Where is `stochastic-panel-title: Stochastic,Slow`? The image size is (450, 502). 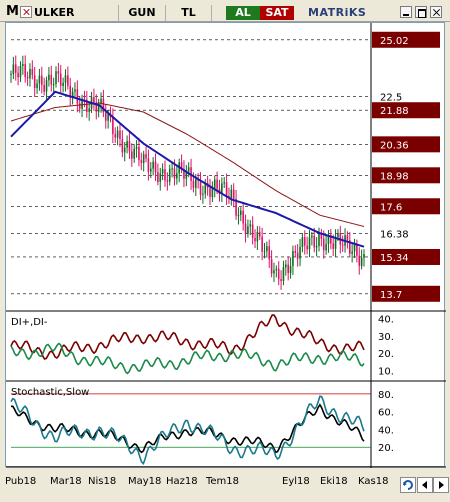 stochastic-panel-title: Stochastic,Slow is located at coordinates (50, 392).